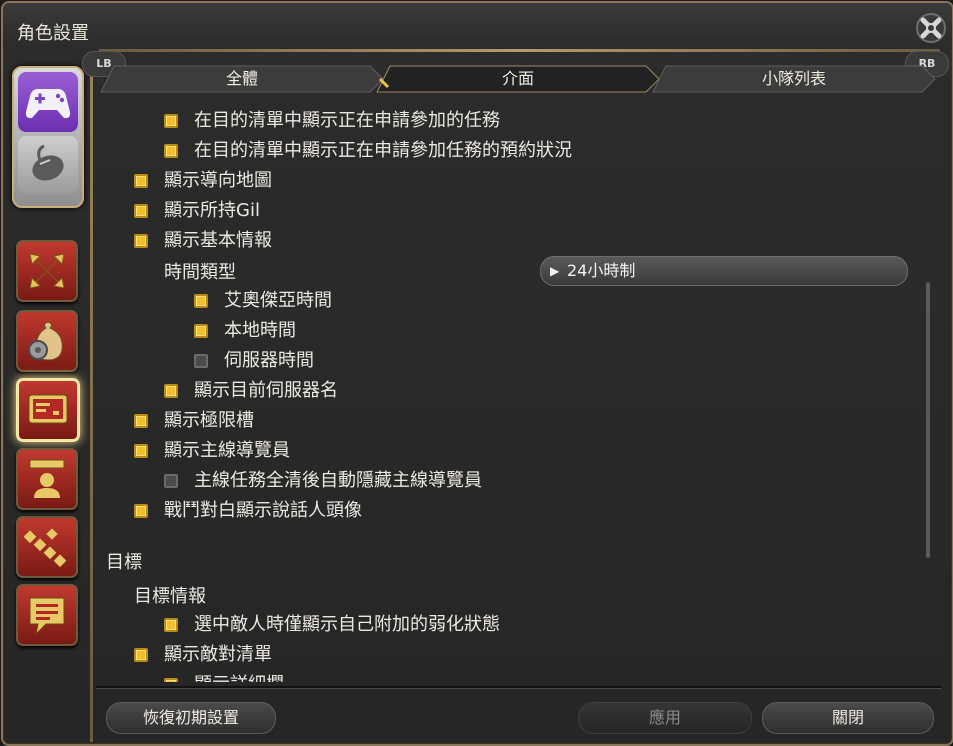 This screenshot has width=953, height=746. Describe the element at coordinates (665, 718) in the screenshot. I see `apply-button: 應用` at that location.